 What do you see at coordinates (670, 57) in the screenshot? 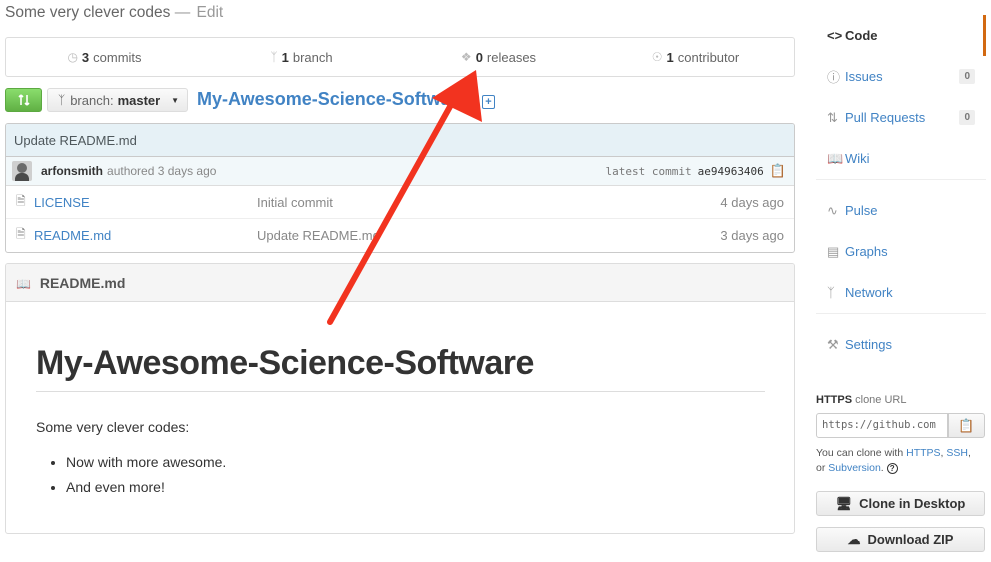
I see `contributors-count: 1` at bounding box center [670, 57].